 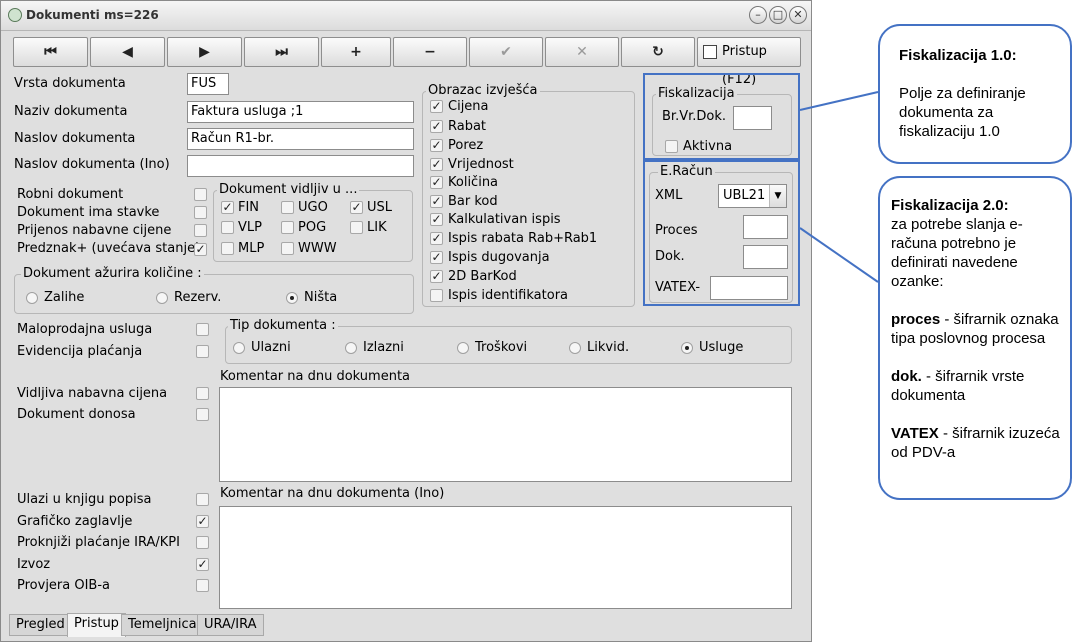 What do you see at coordinates (975, 386) in the screenshot?
I see `callout2-dok: dok. - šifrarnik vrste dokumenta` at bounding box center [975, 386].